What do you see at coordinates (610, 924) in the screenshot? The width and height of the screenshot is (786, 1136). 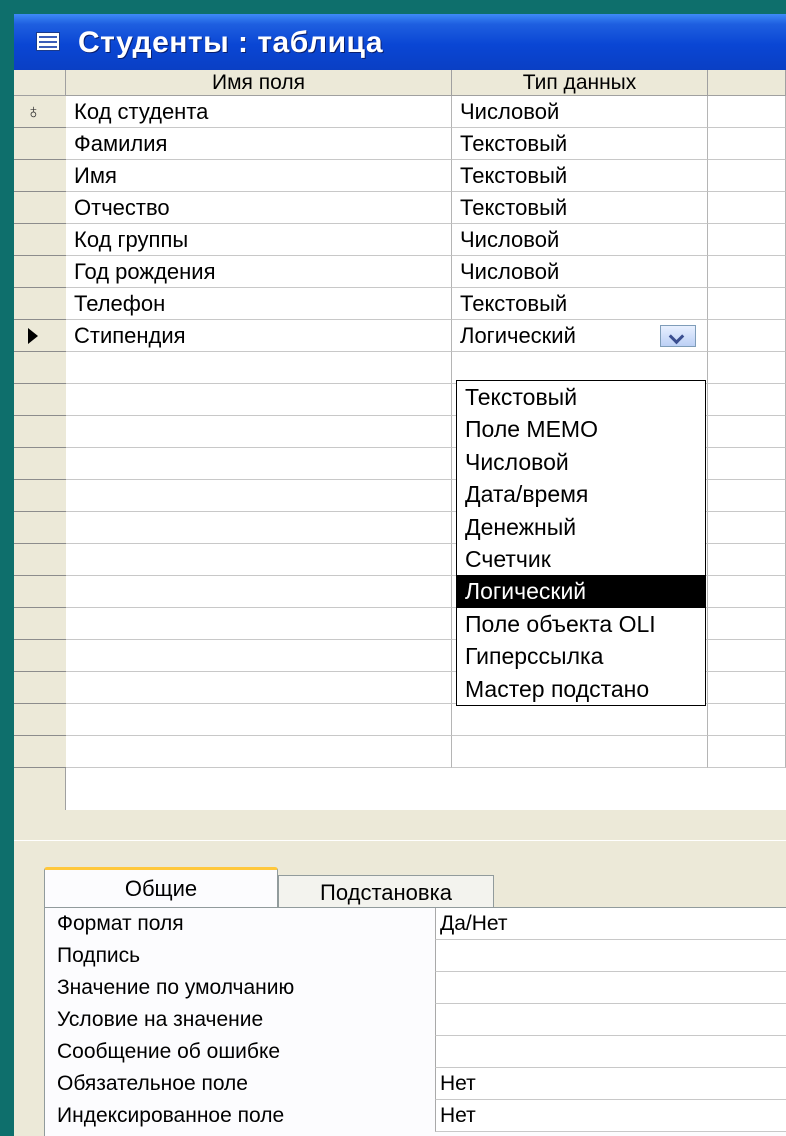 I see `property-value-field: Да/Нет` at bounding box center [610, 924].